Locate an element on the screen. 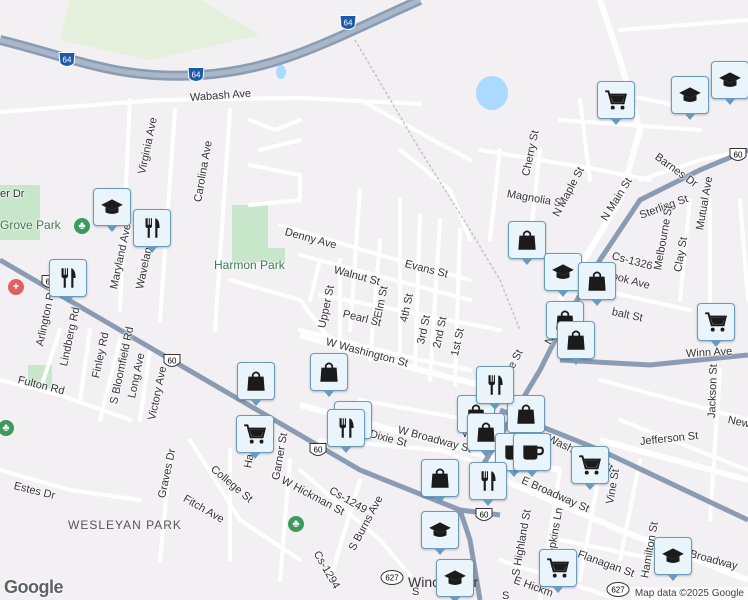  street-label: Jackson St is located at coordinates (713, 391).